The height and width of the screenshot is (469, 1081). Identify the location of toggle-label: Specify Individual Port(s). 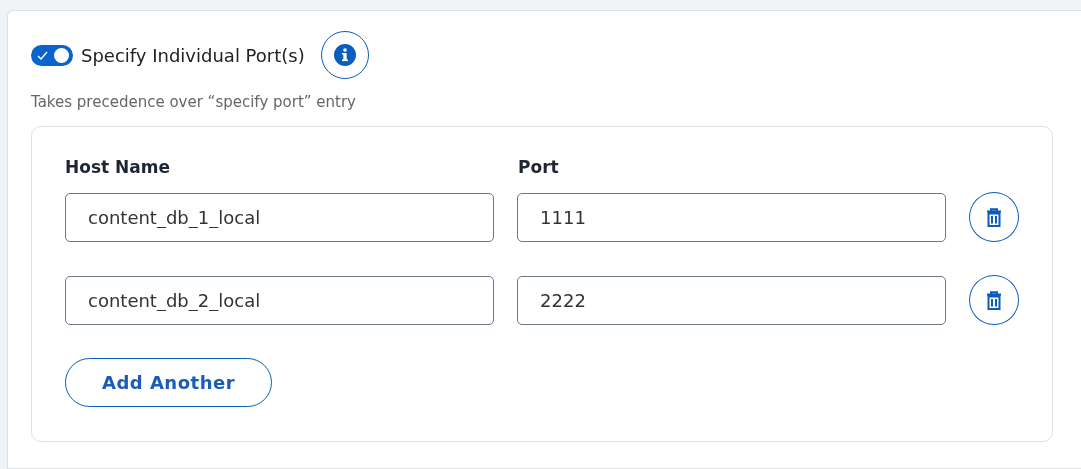
(193, 55).